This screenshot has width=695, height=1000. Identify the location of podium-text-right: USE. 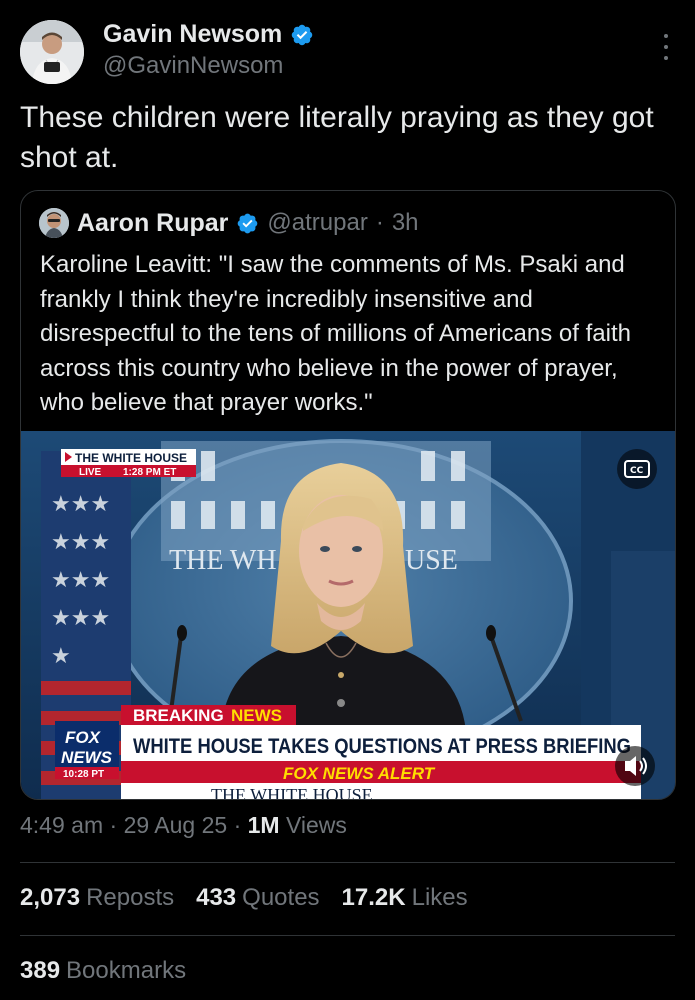
(431, 560).